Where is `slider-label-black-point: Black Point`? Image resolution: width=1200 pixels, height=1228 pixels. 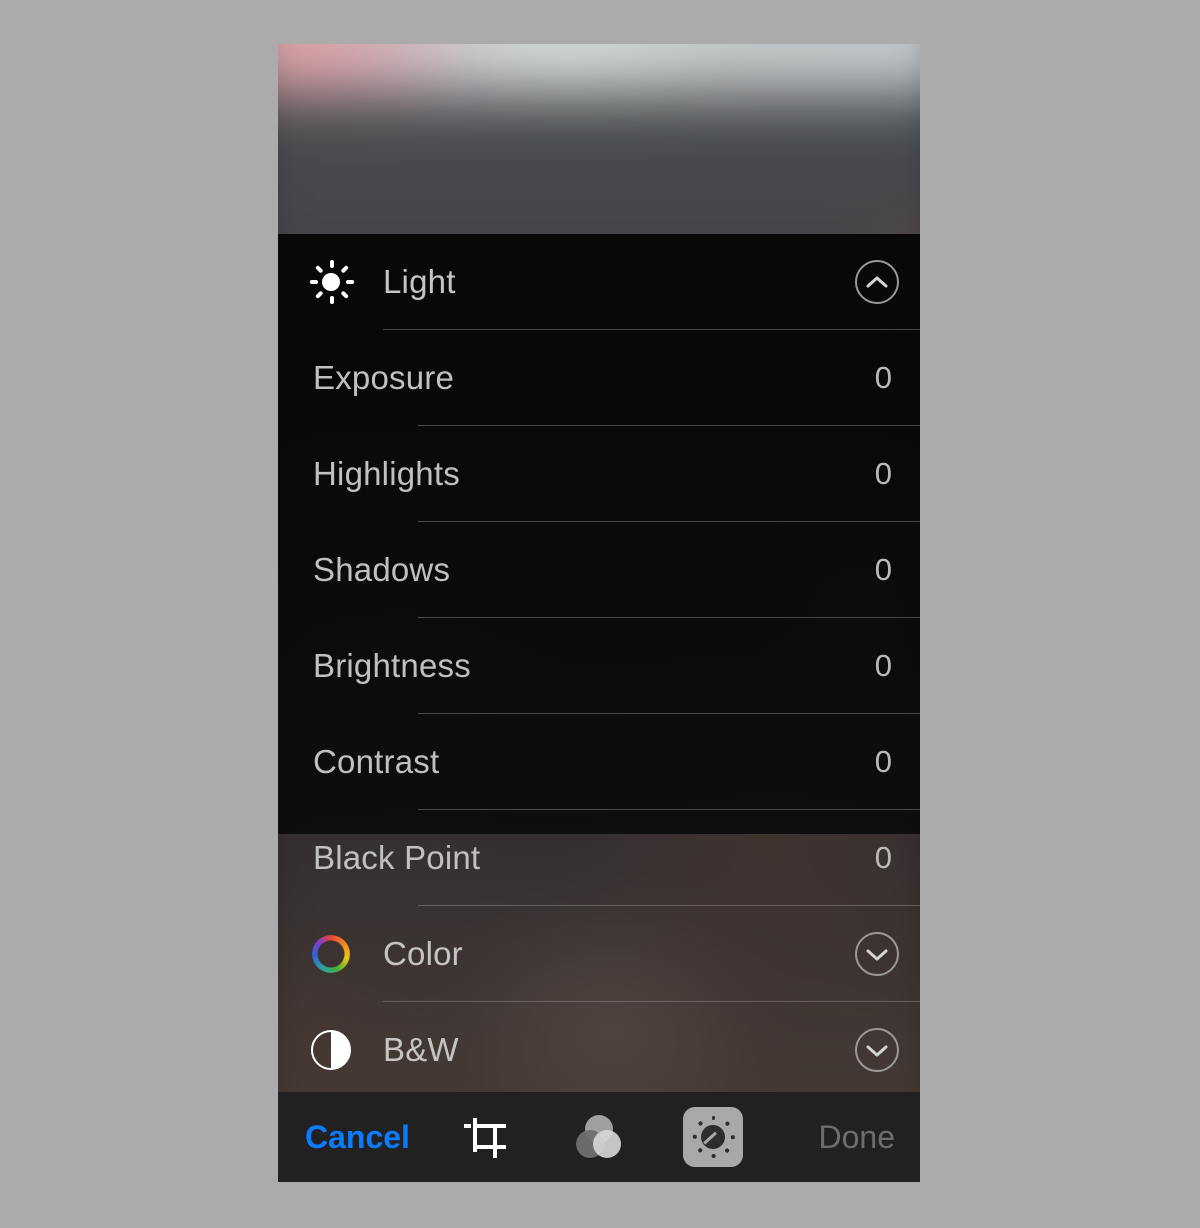 slider-label-black-point: Black Point is located at coordinates (397, 857).